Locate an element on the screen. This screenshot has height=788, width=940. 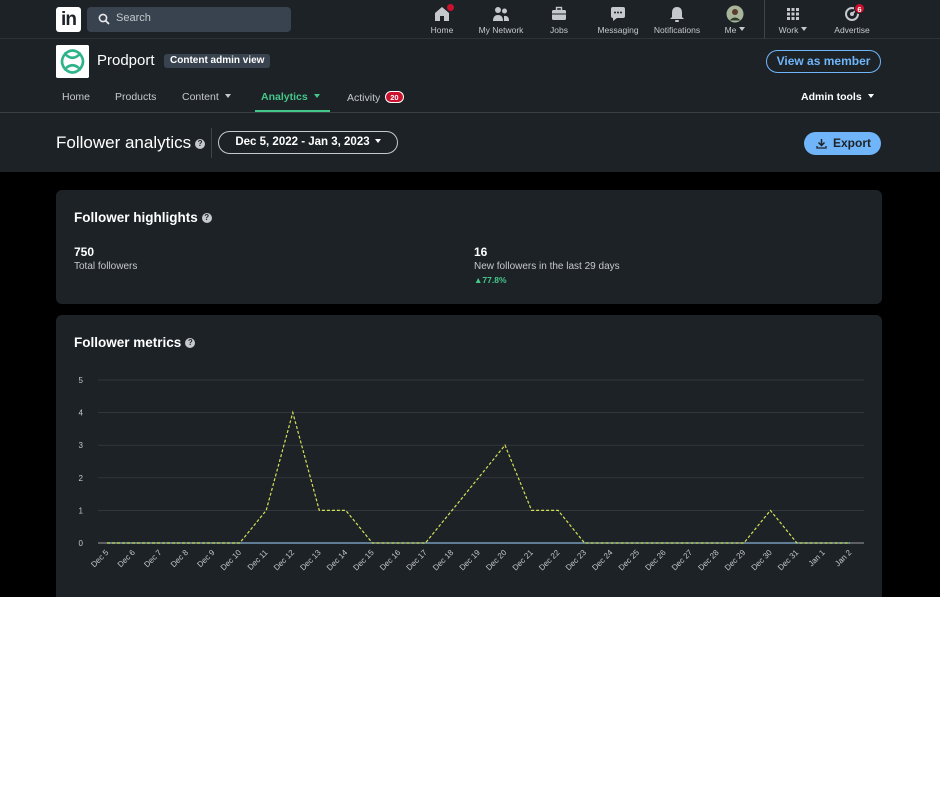
x-tick-label-11: Dec 16 is located at coordinates (390, 560).